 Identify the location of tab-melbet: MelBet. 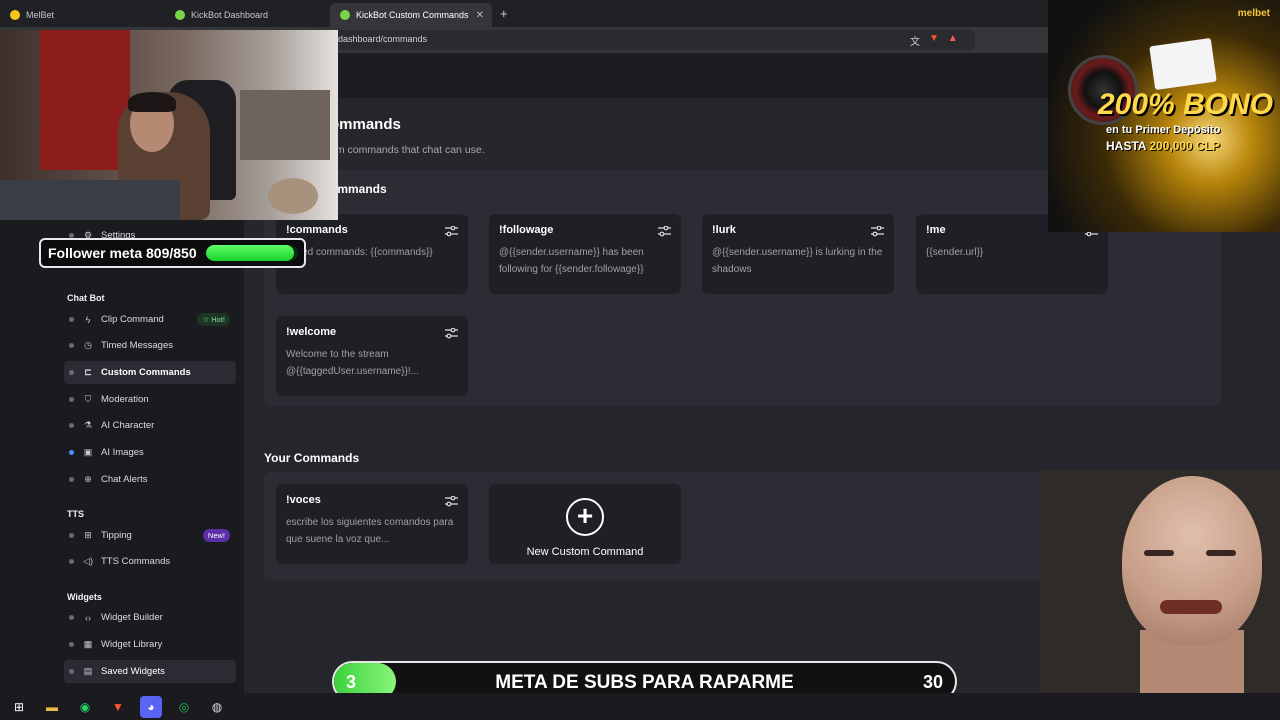
(84, 15).